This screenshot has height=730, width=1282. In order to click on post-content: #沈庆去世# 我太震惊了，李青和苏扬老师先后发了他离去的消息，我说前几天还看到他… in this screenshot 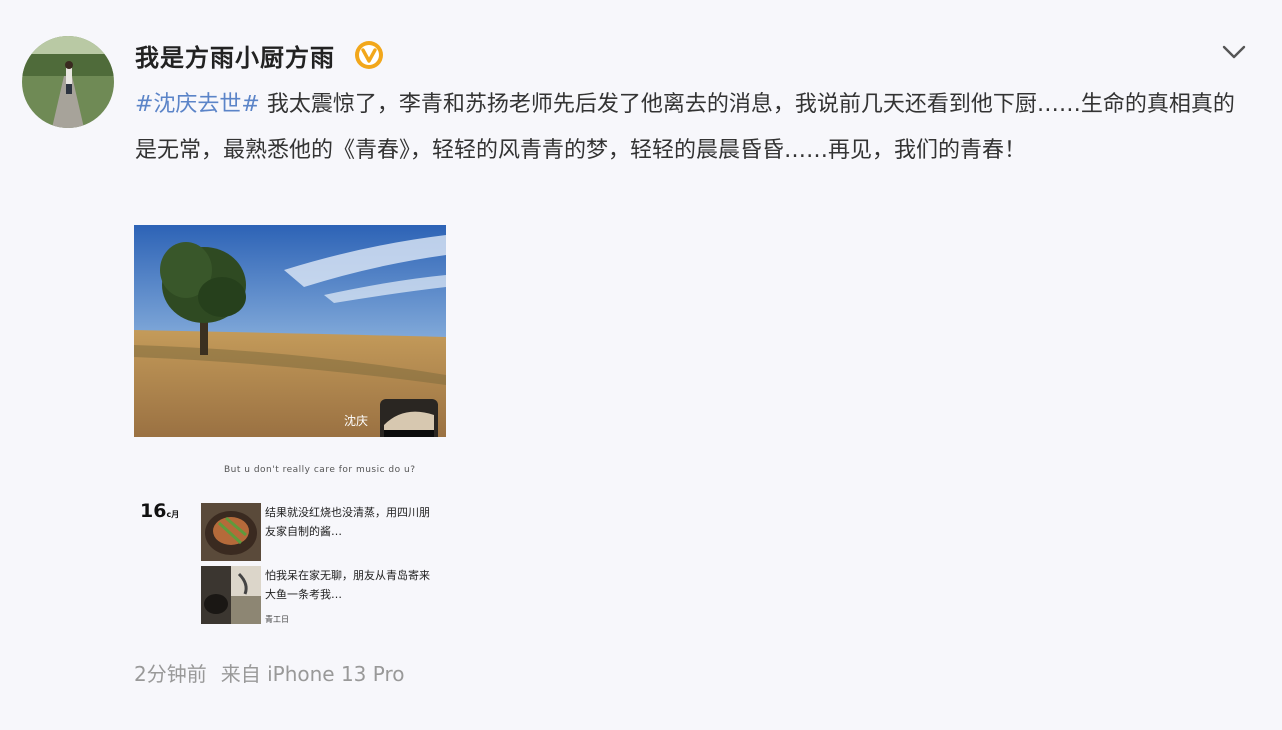, I will do `click(690, 128)`.